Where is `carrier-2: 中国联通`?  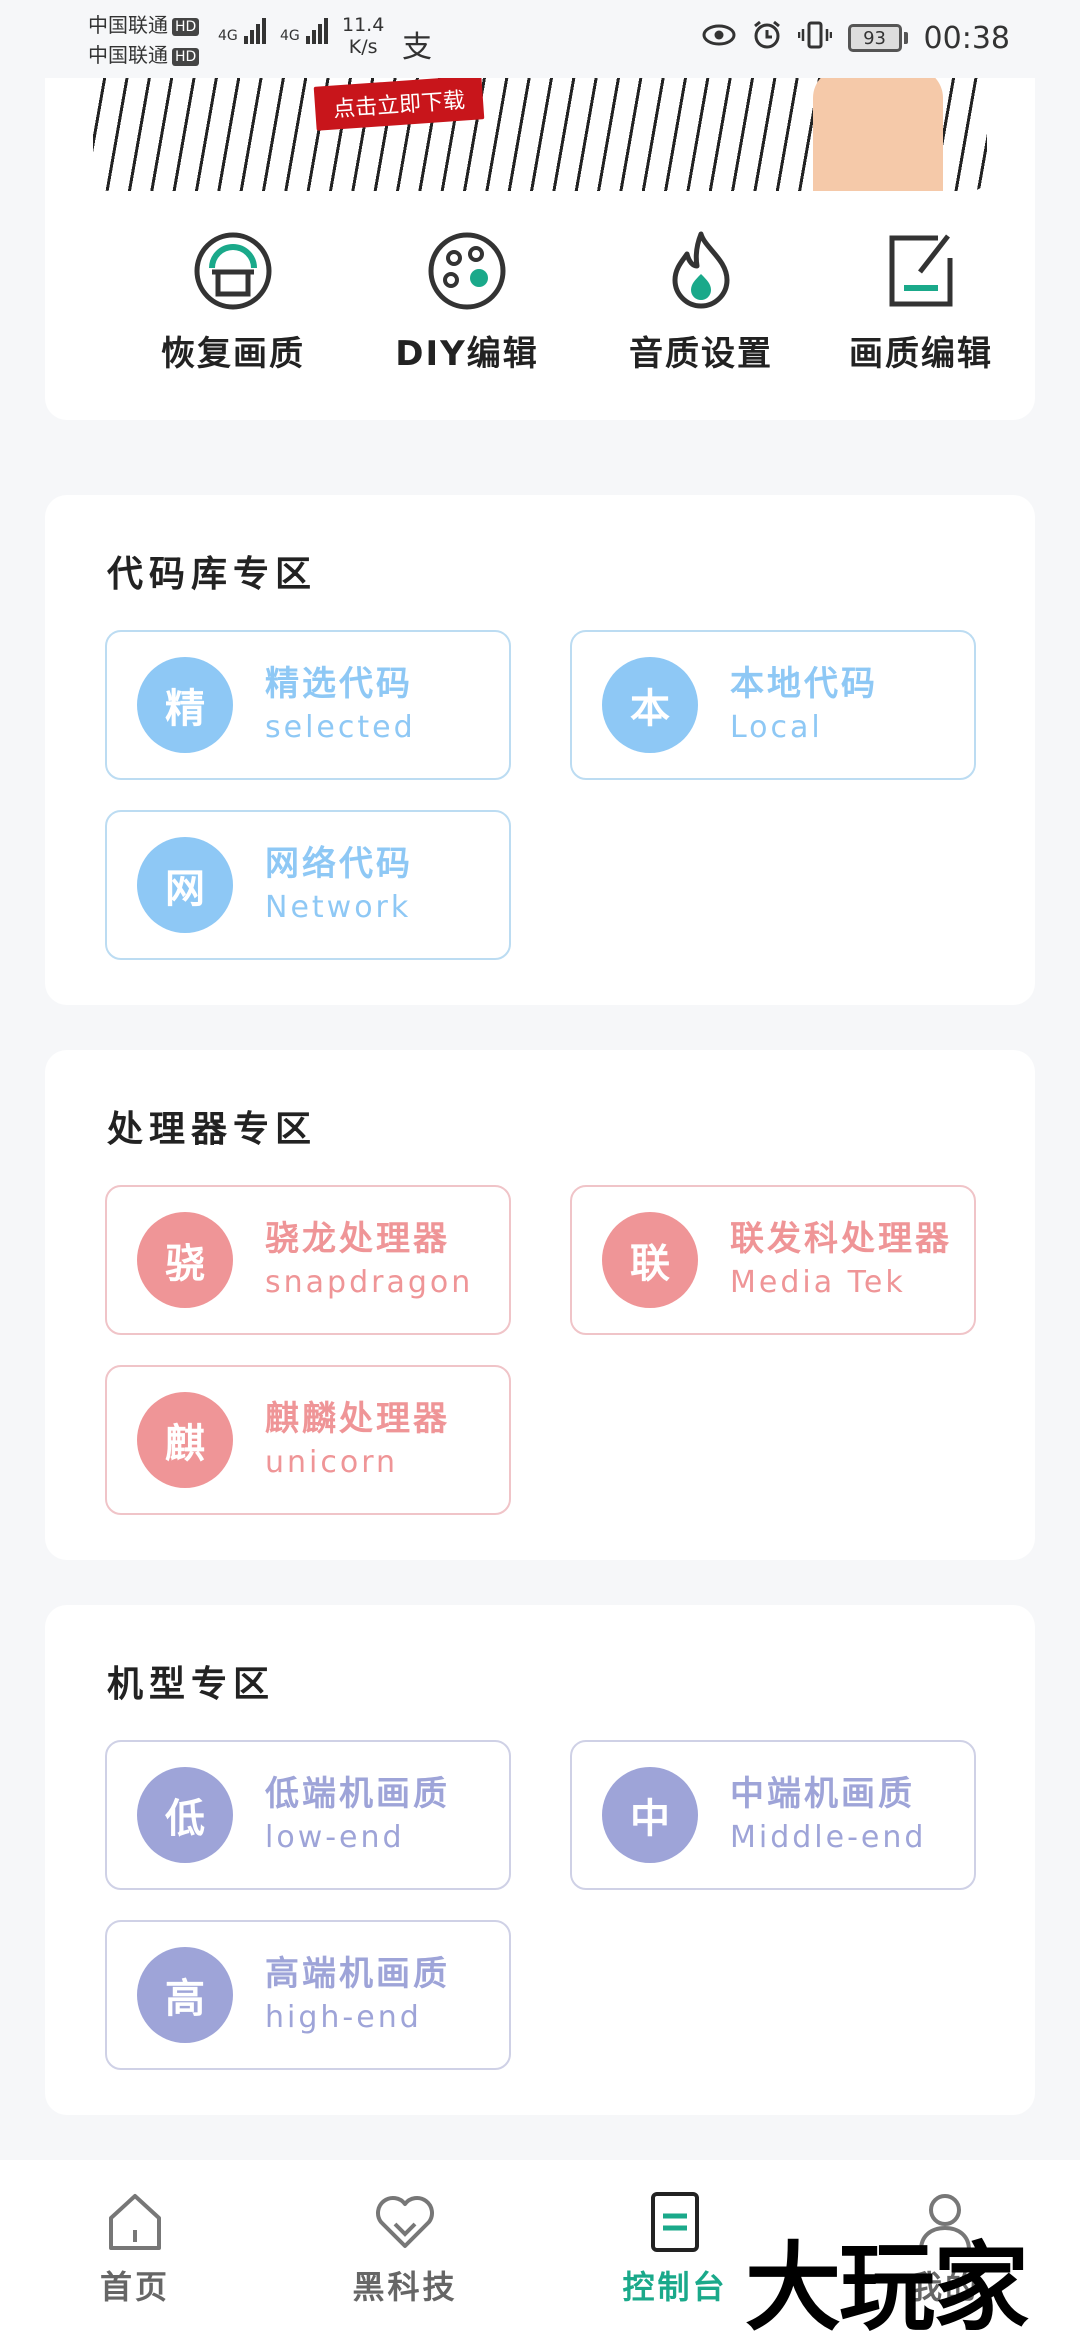 carrier-2: 中国联通 is located at coordinates (128, 55).